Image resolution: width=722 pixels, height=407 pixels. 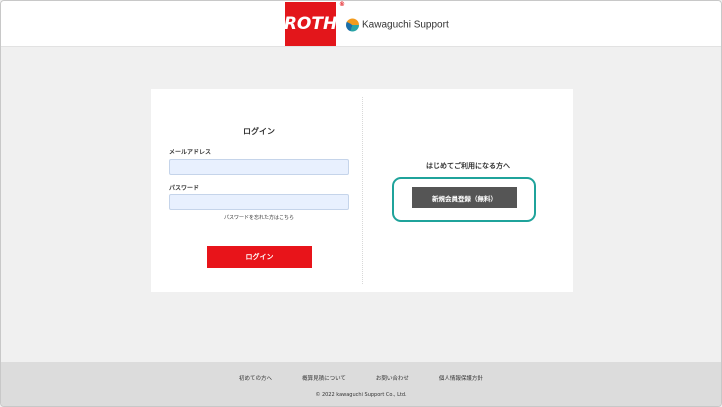 What do you see at coordinates (259, 131) in the screenshot?
I see `login-title: ログイン` at bounding box center [259, 131].